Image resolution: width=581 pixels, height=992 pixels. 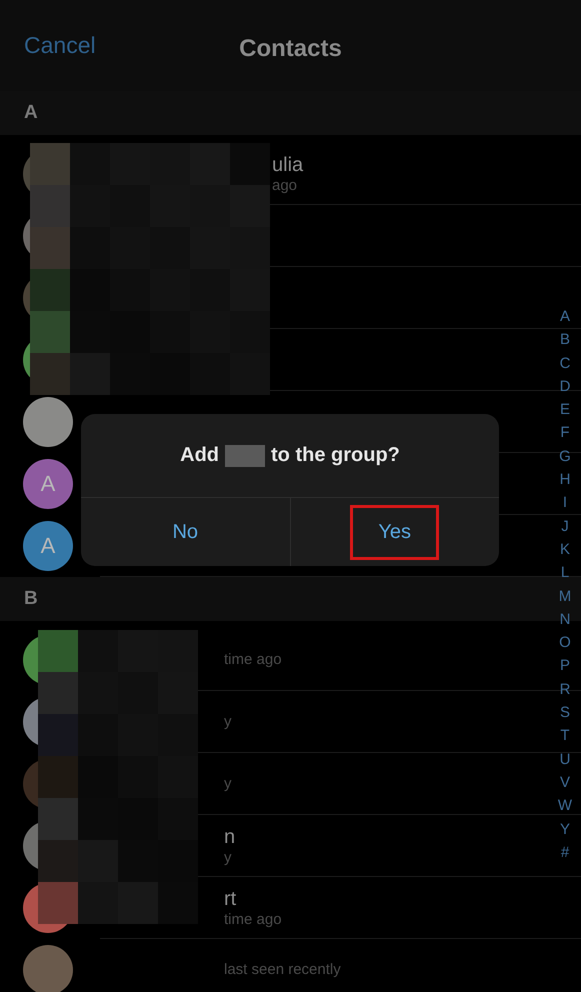 What do you see at coordinates (290, 48) in the screenshot?
I see `screen-title: Contacts` at bounding box center [290, 48].